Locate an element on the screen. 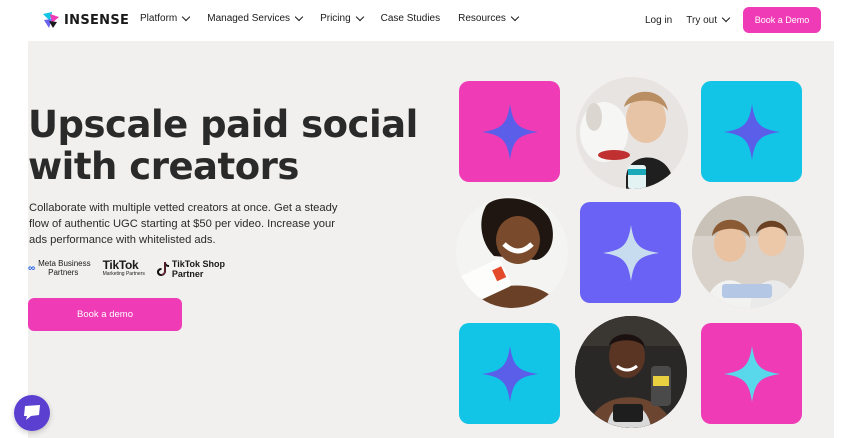 The width and height of the screenshot is (864, 438). account-nav: Log in Try out Book a Demo is located at coordinates (733, 20).